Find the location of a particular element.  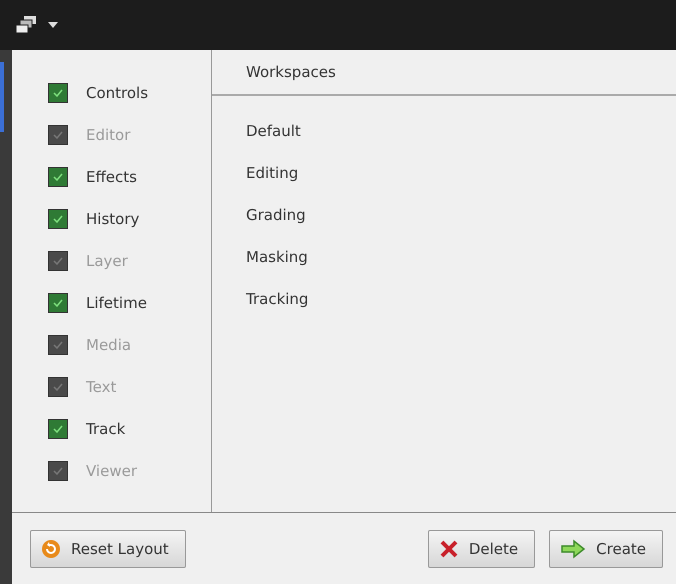

workspace-item: Default is located at coordinates (256, 131).